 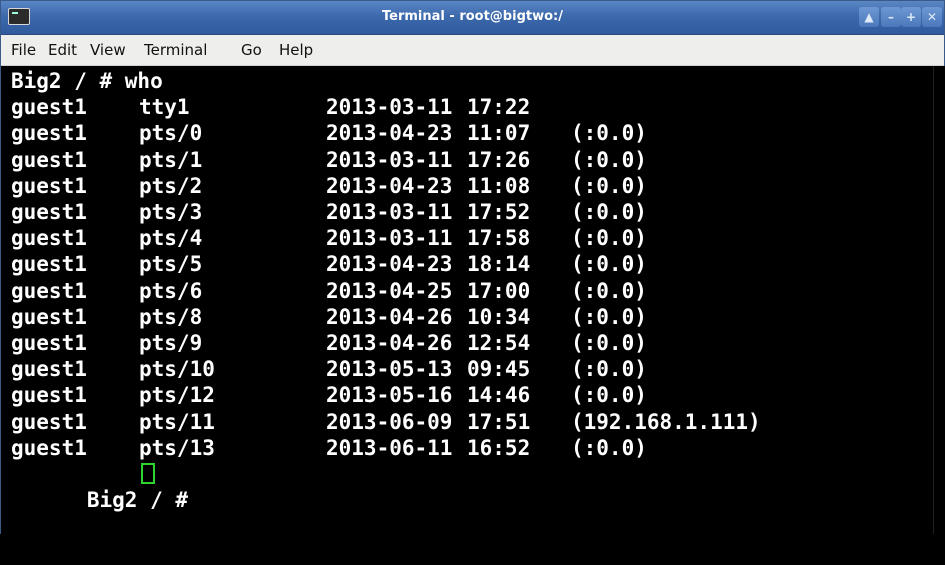 I want to click on command-line: Big2 / # who, so click(x=87, y=81).